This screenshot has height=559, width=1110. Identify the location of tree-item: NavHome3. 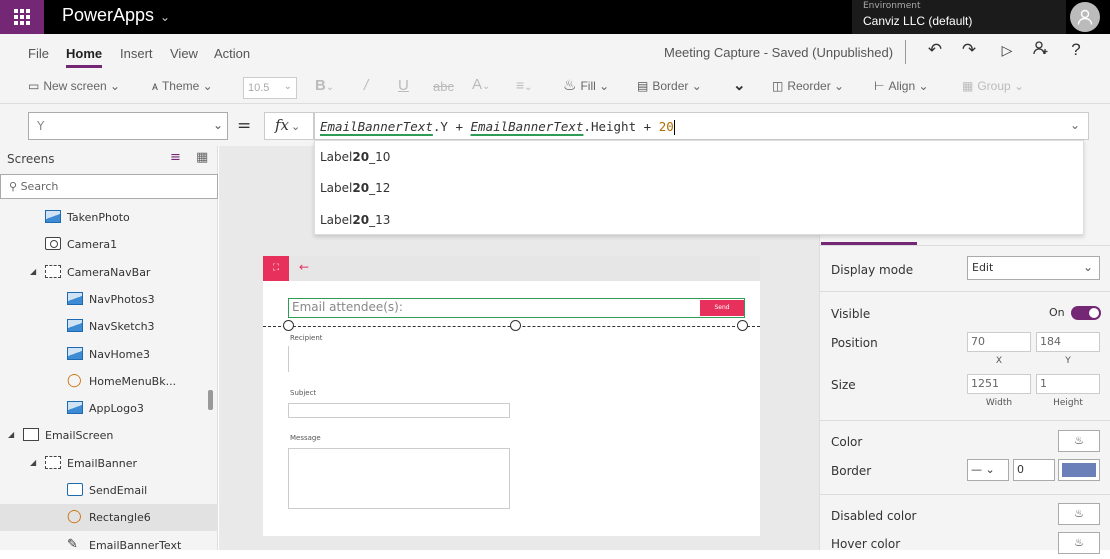
(109, 354).